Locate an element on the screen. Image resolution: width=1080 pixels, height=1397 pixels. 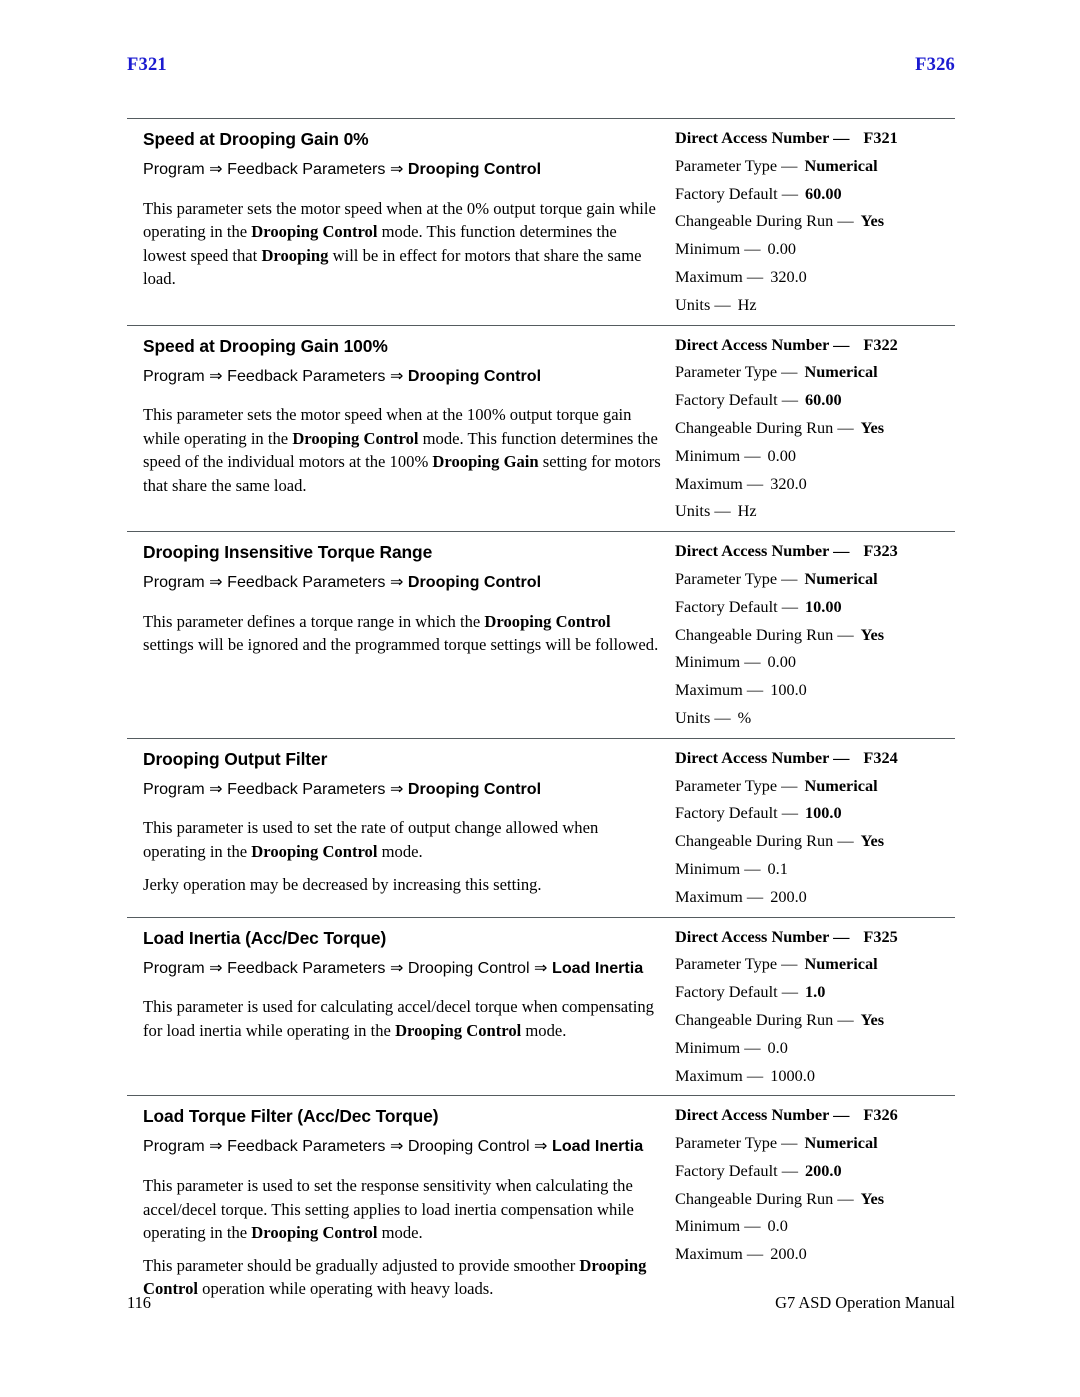
spec-direct-access-number: Direct Access Number — F323 is located at coordinates (815, 551).